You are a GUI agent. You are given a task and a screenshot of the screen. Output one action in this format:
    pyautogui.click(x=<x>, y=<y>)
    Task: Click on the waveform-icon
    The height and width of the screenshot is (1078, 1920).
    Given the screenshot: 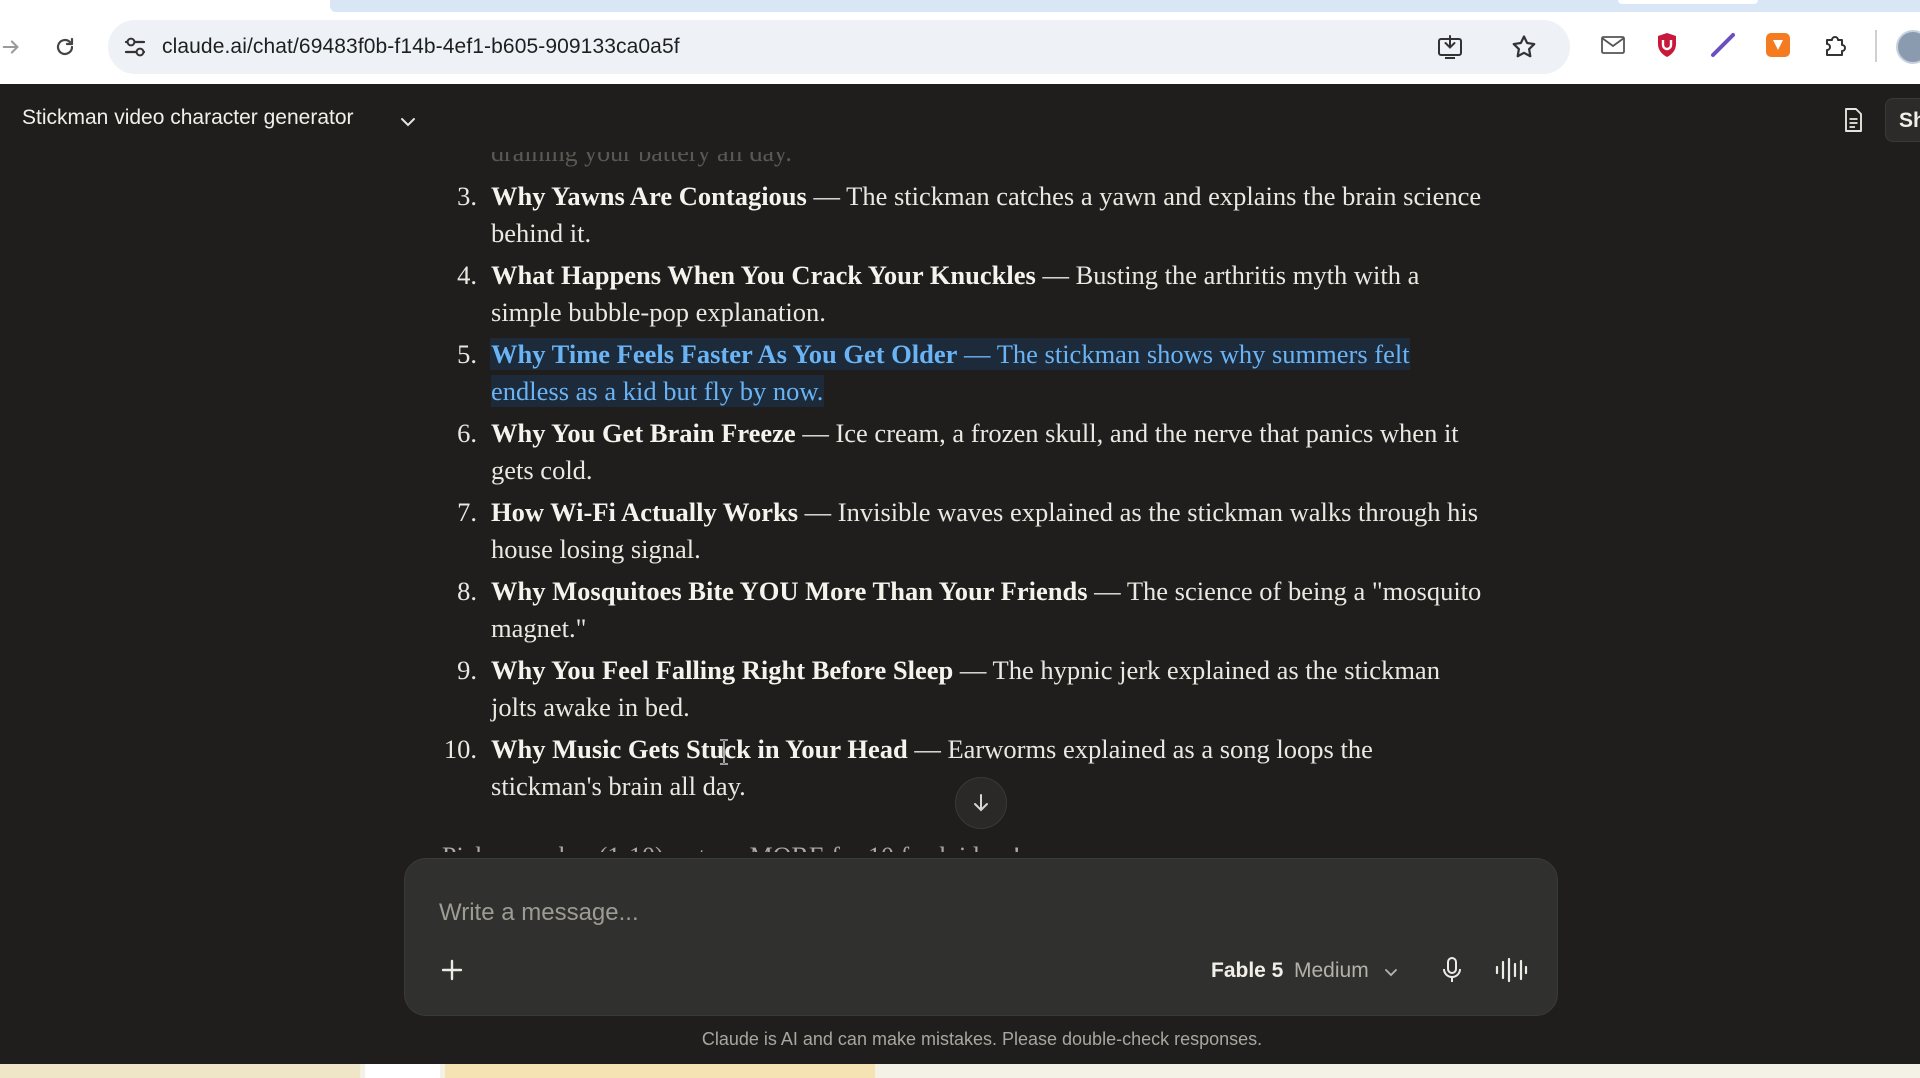 What is the action you would take?
    pyautogui.click(x=1511, y=970)
    